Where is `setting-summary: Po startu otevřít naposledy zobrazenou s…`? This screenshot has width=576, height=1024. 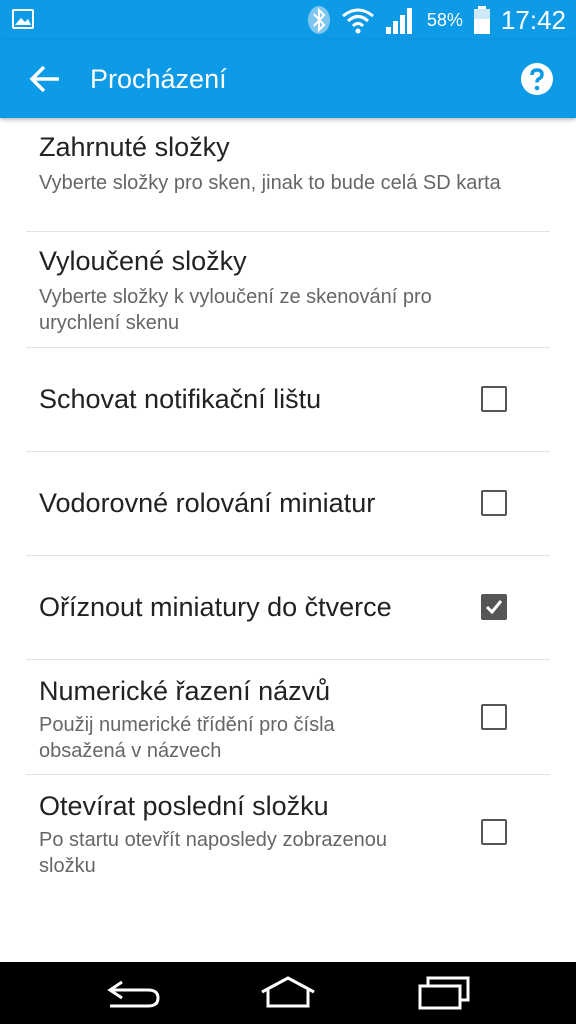
setting-summary: Po startu otevřít naposledy zobrazenou s… is located at coordinates (213, 853).